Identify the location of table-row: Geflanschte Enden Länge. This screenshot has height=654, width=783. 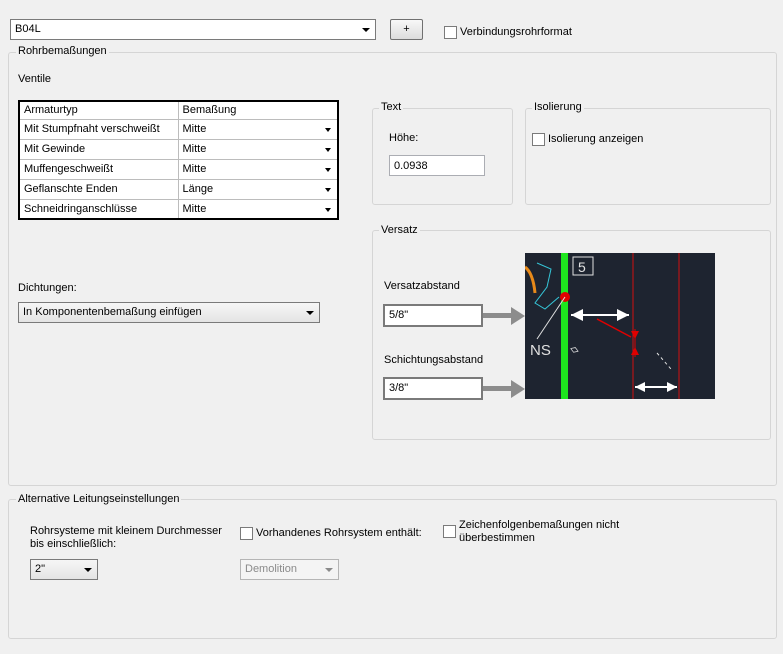
(178, 189).